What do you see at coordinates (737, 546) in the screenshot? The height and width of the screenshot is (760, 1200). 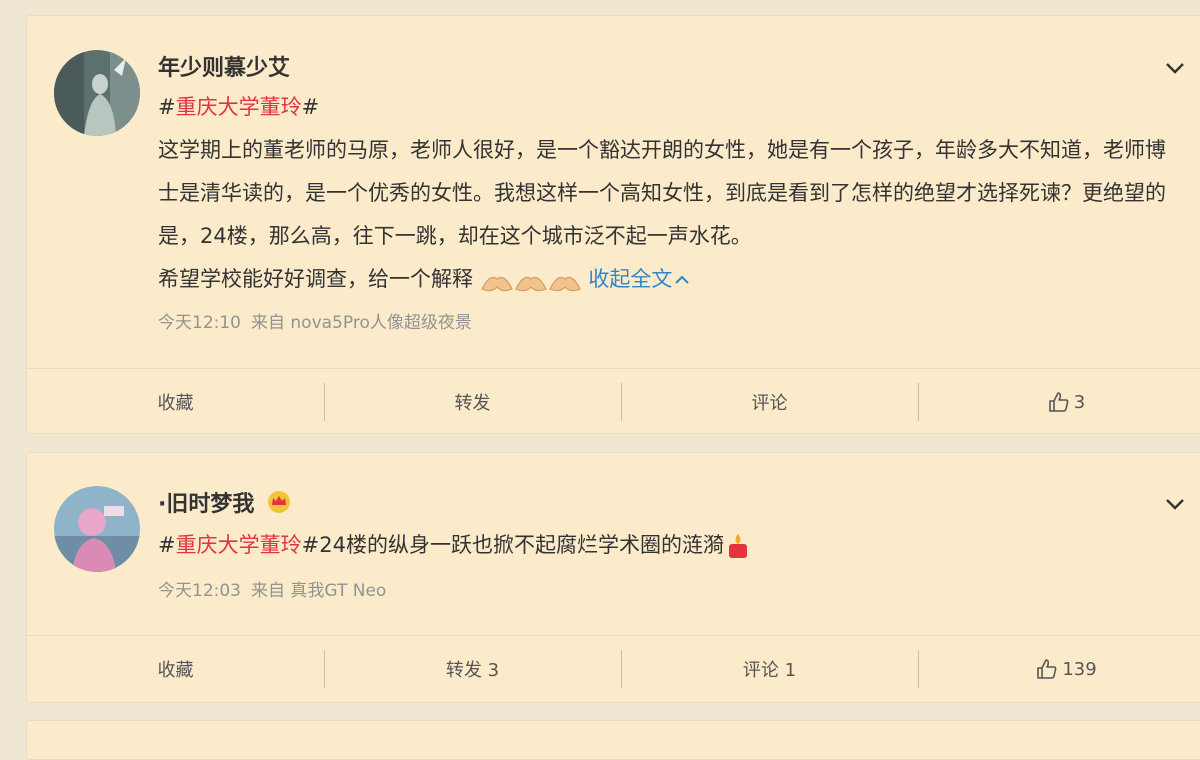 I see `candle-emoji` at bounding box center [737, 546].